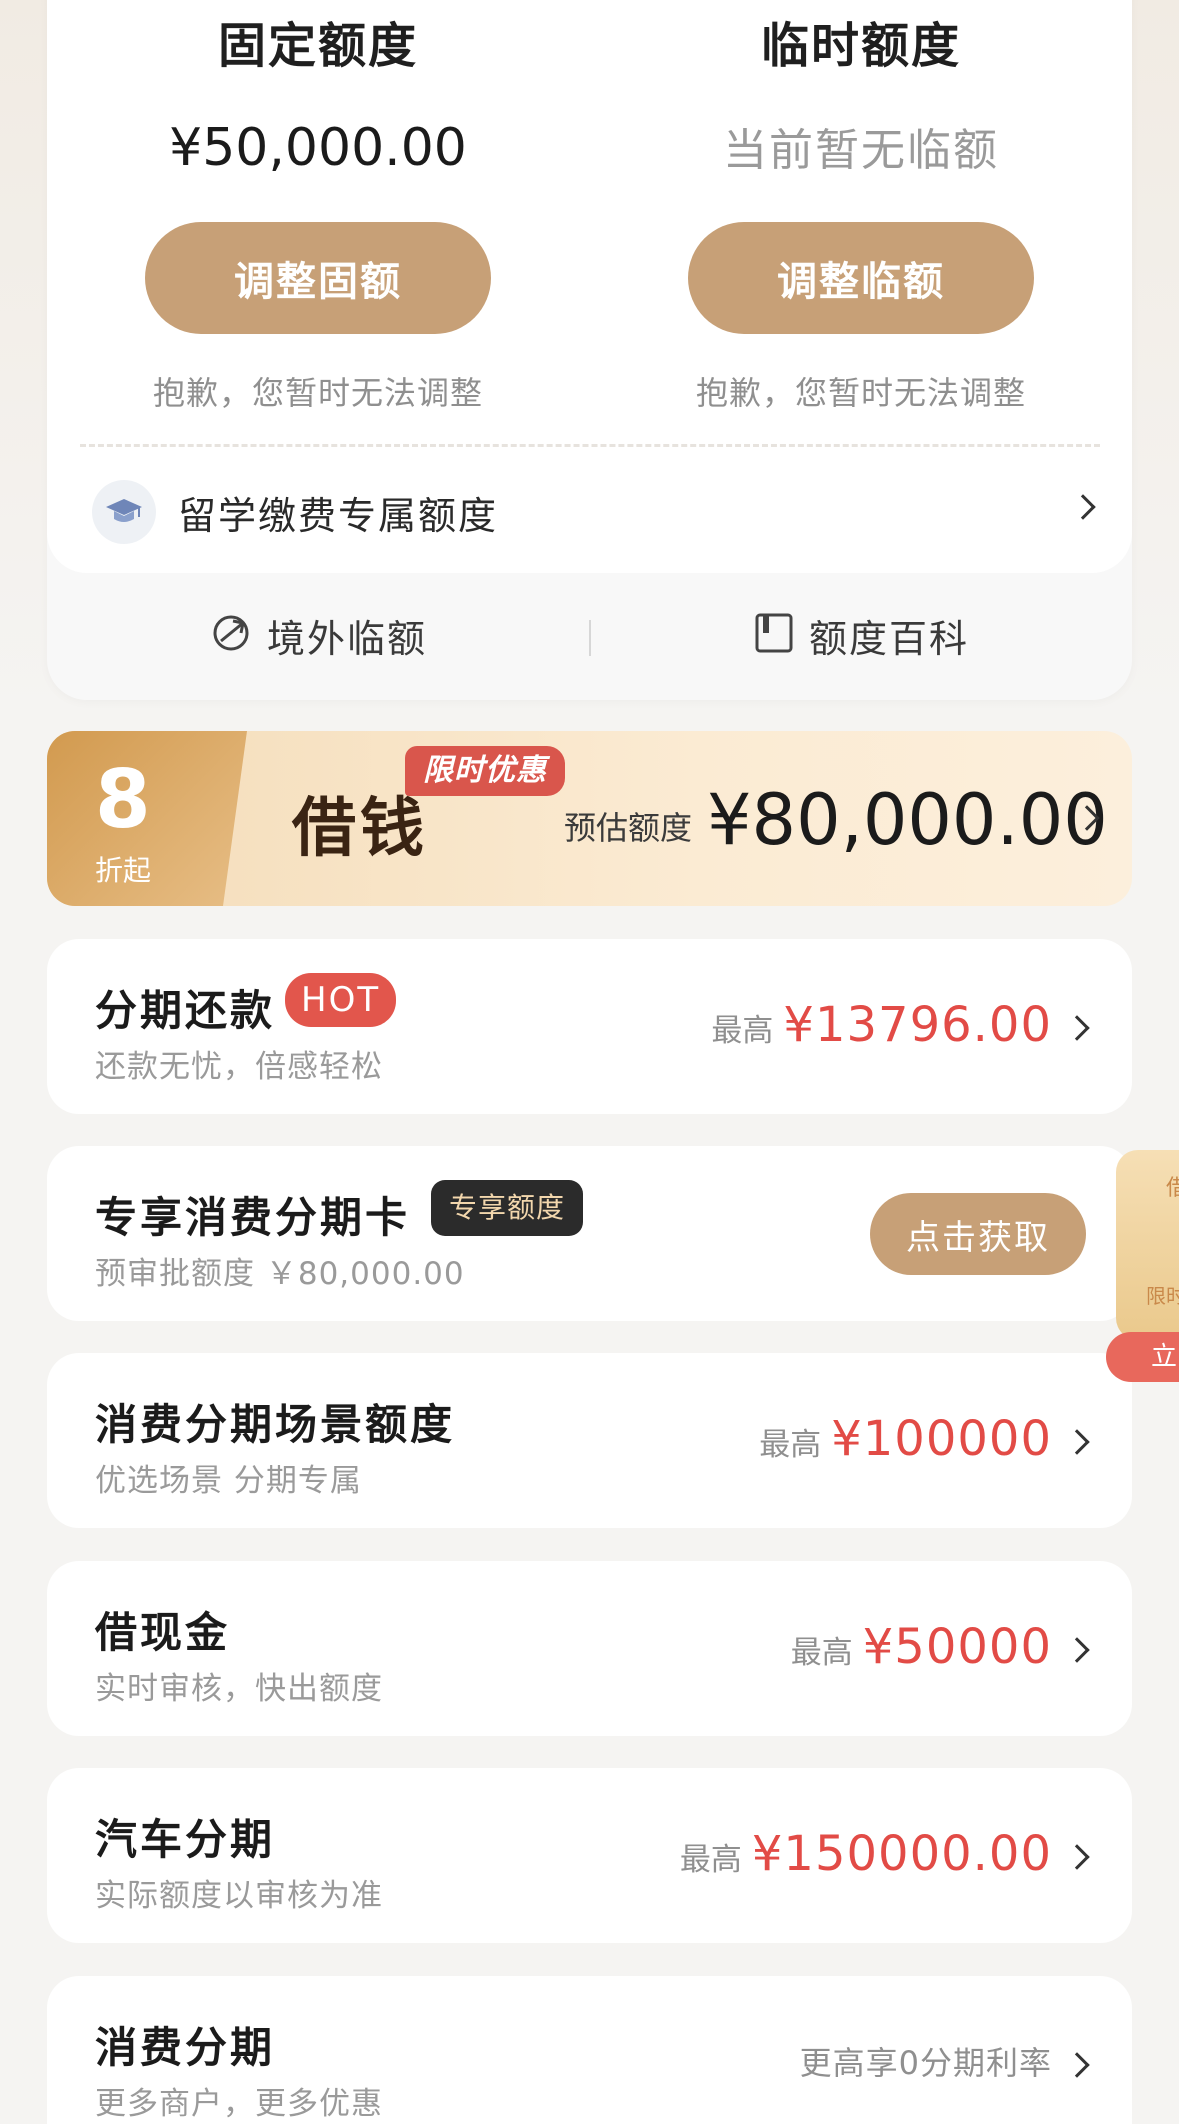  Describe the element at coordinates (228, 1481) in the screenshot. I see `product-subtitle: 优选场景 分期专属` at that location.